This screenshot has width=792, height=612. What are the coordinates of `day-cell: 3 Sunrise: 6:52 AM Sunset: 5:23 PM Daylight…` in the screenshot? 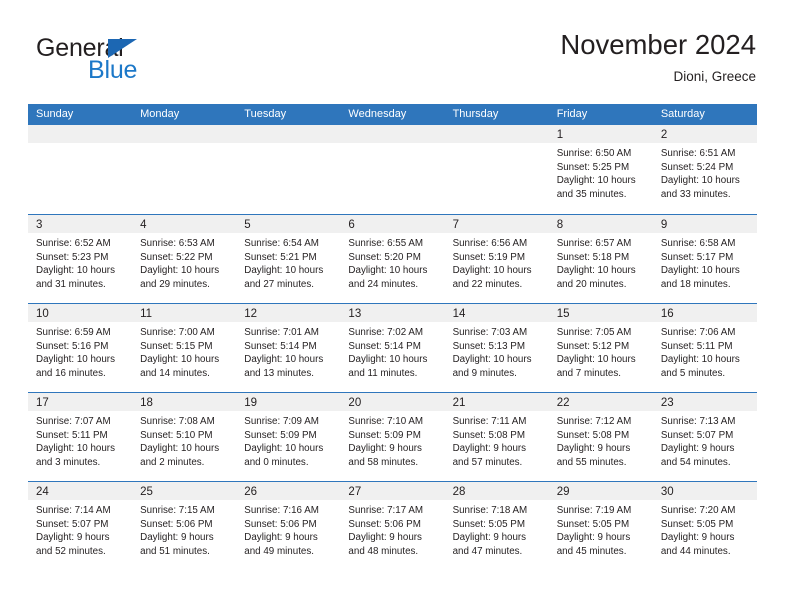 It's located at (80, 259).